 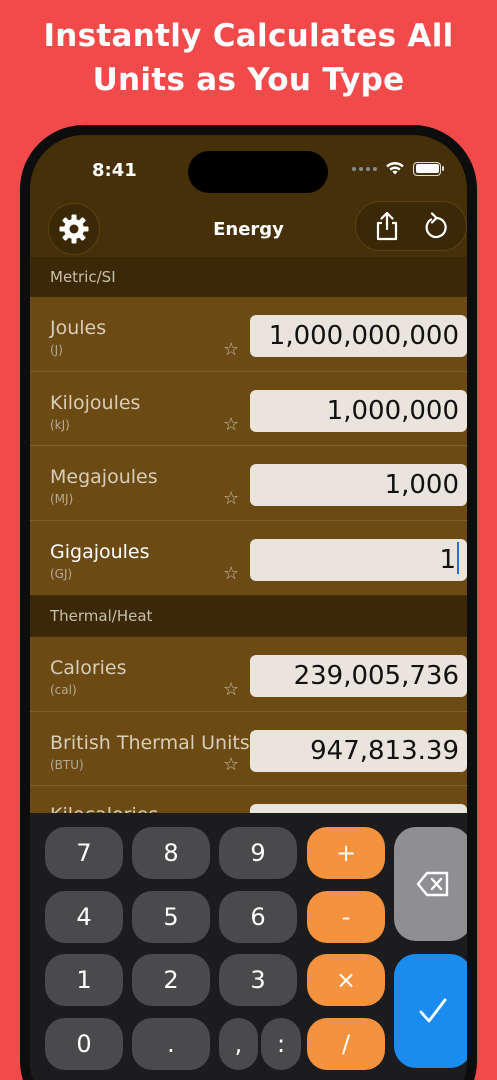 I want to click on unit-row-btu: British Thermal Units (BTU) ☆ 947,813.39, so click(x=248, y=749).